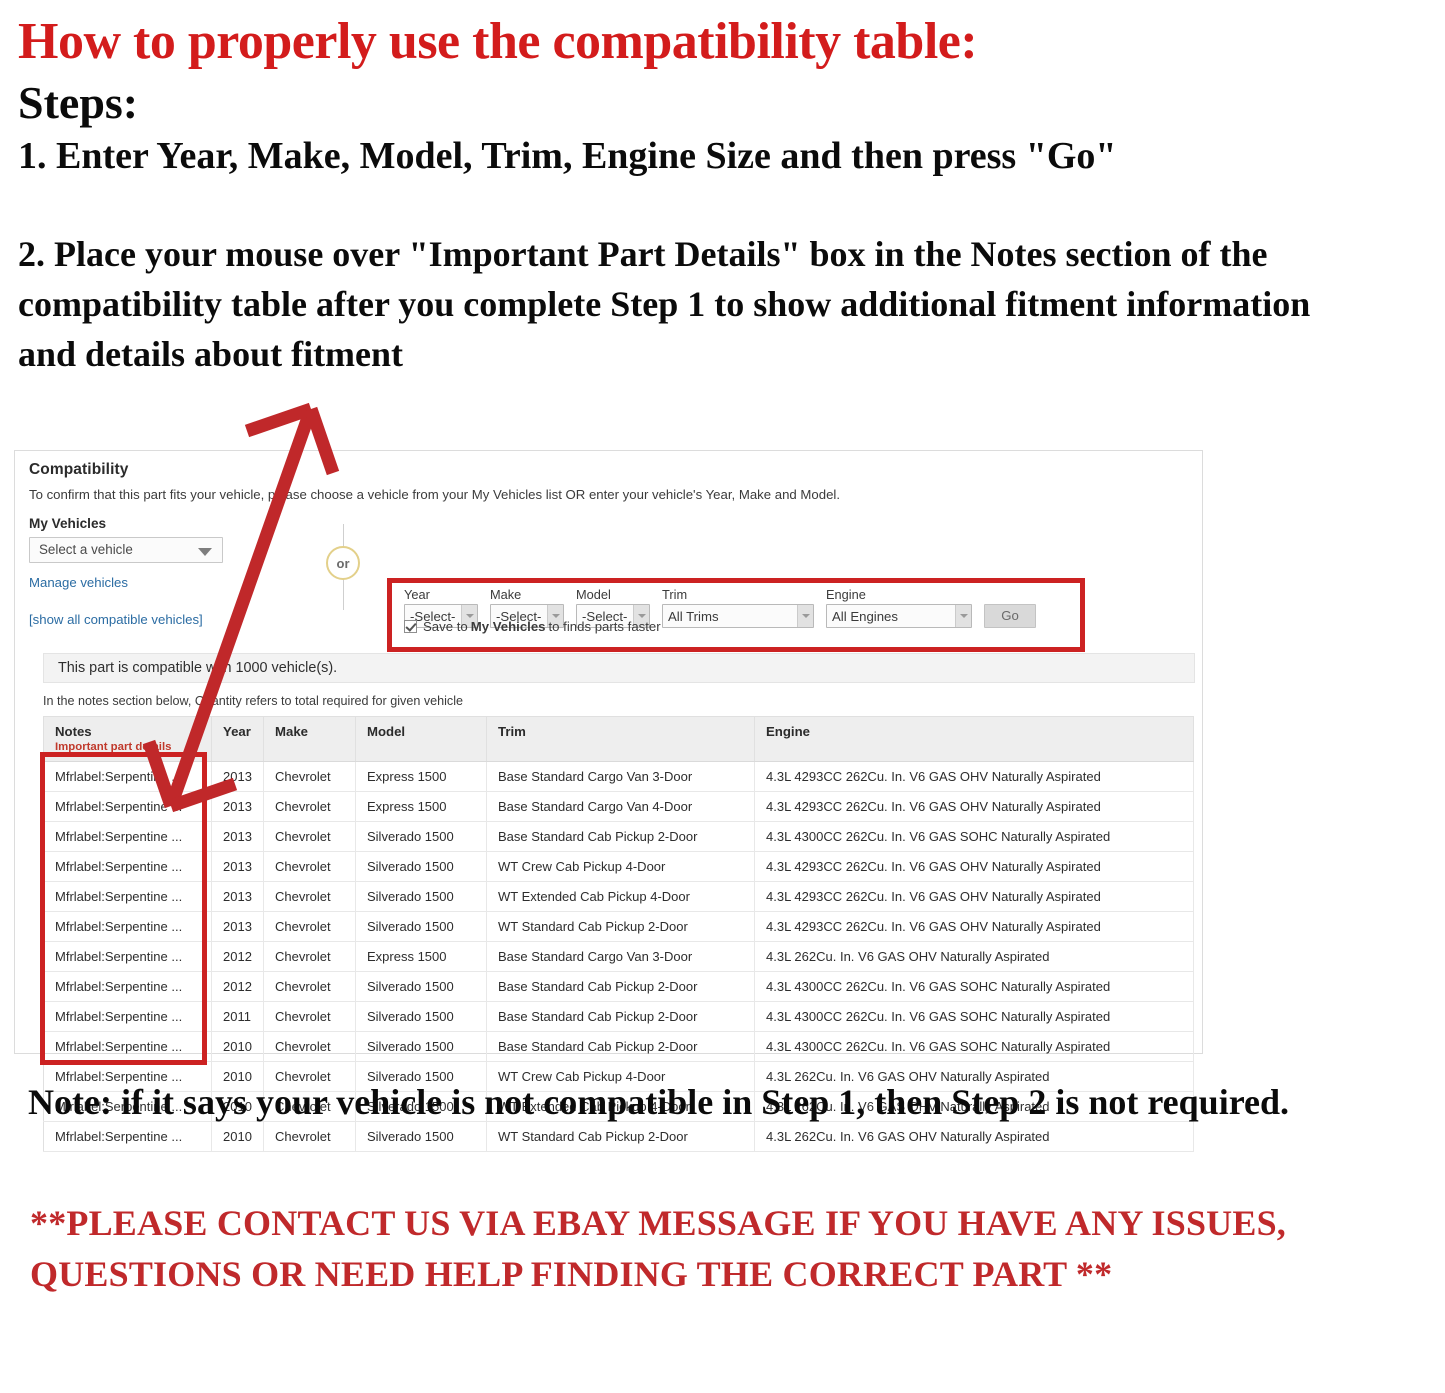  What do you see at coordinates (154, 582) in the screenshot?
I see `manage-vehicles-link: Manage vehicles` at bounding box center [154, 582].